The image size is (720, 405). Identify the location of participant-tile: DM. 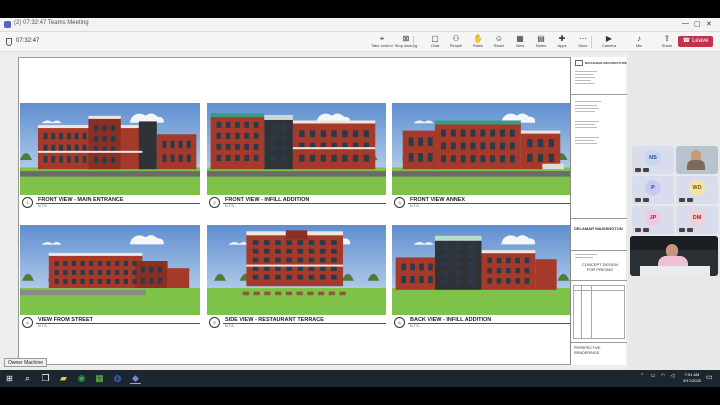
(697, 220).